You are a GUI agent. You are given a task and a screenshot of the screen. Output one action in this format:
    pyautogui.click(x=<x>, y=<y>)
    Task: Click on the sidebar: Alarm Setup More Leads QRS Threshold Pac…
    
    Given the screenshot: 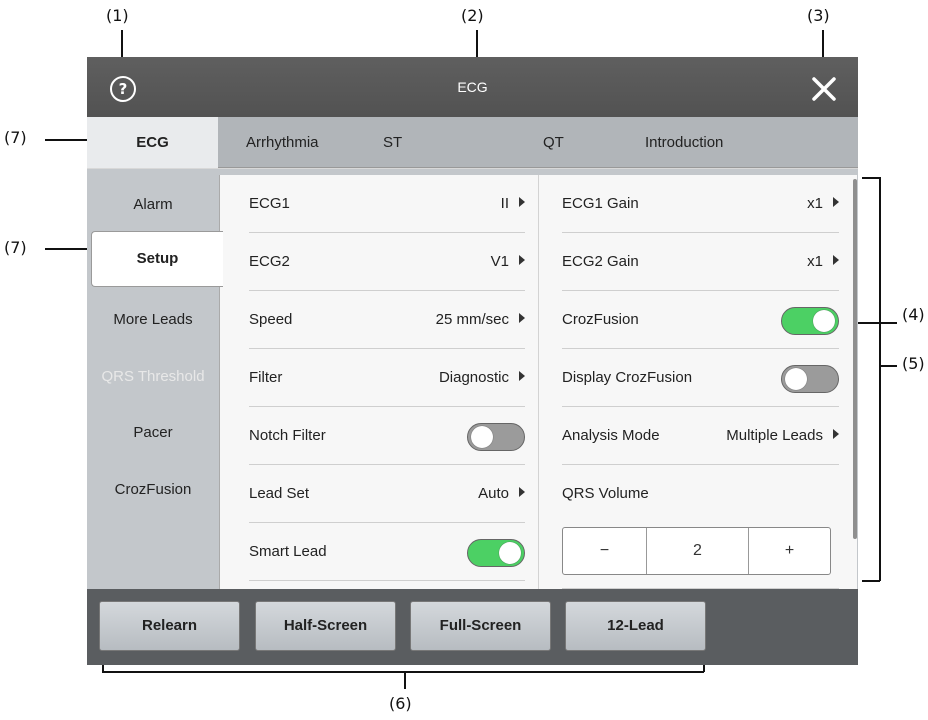 What is the action you would take?
    pyautogui.click(x=155, y=379)
    